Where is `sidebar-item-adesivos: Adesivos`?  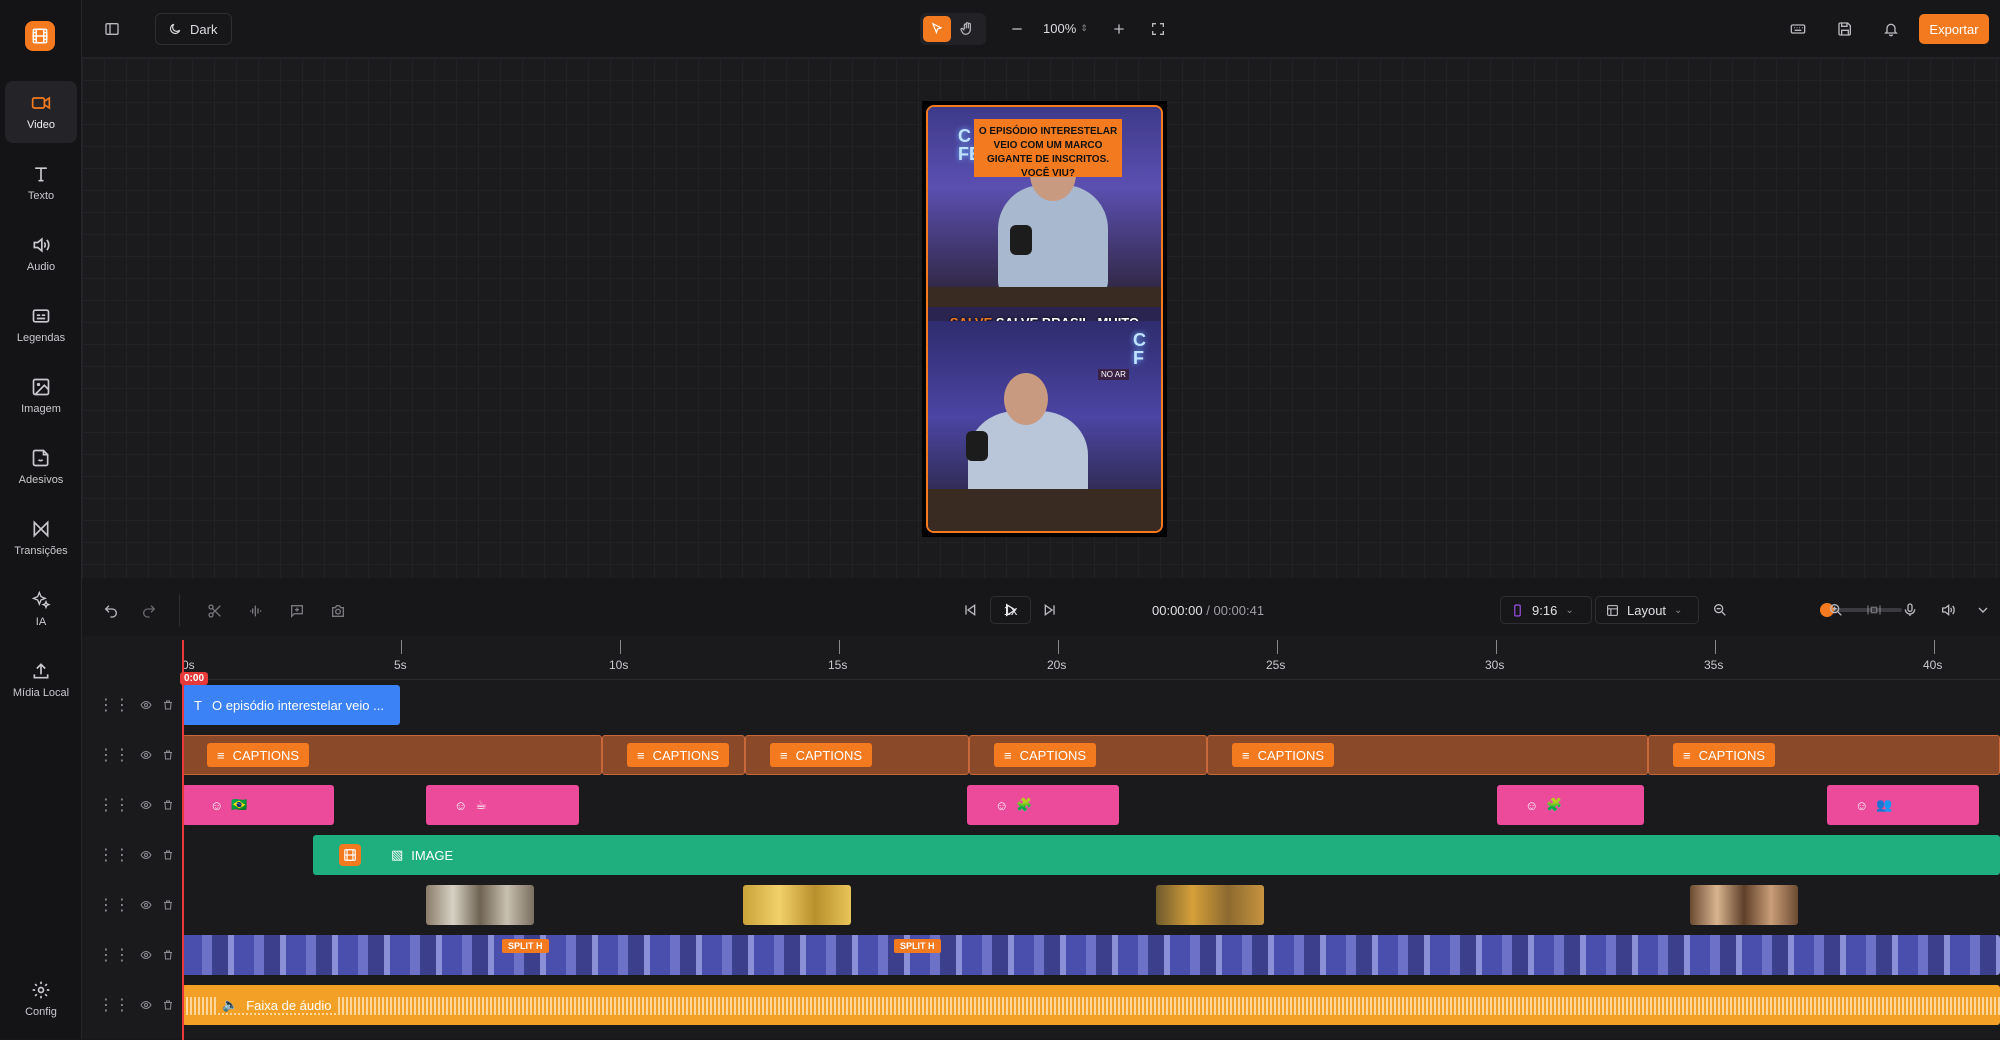
sidebar-item-adesivos: Adesivos is located at coordinates (41, 467).